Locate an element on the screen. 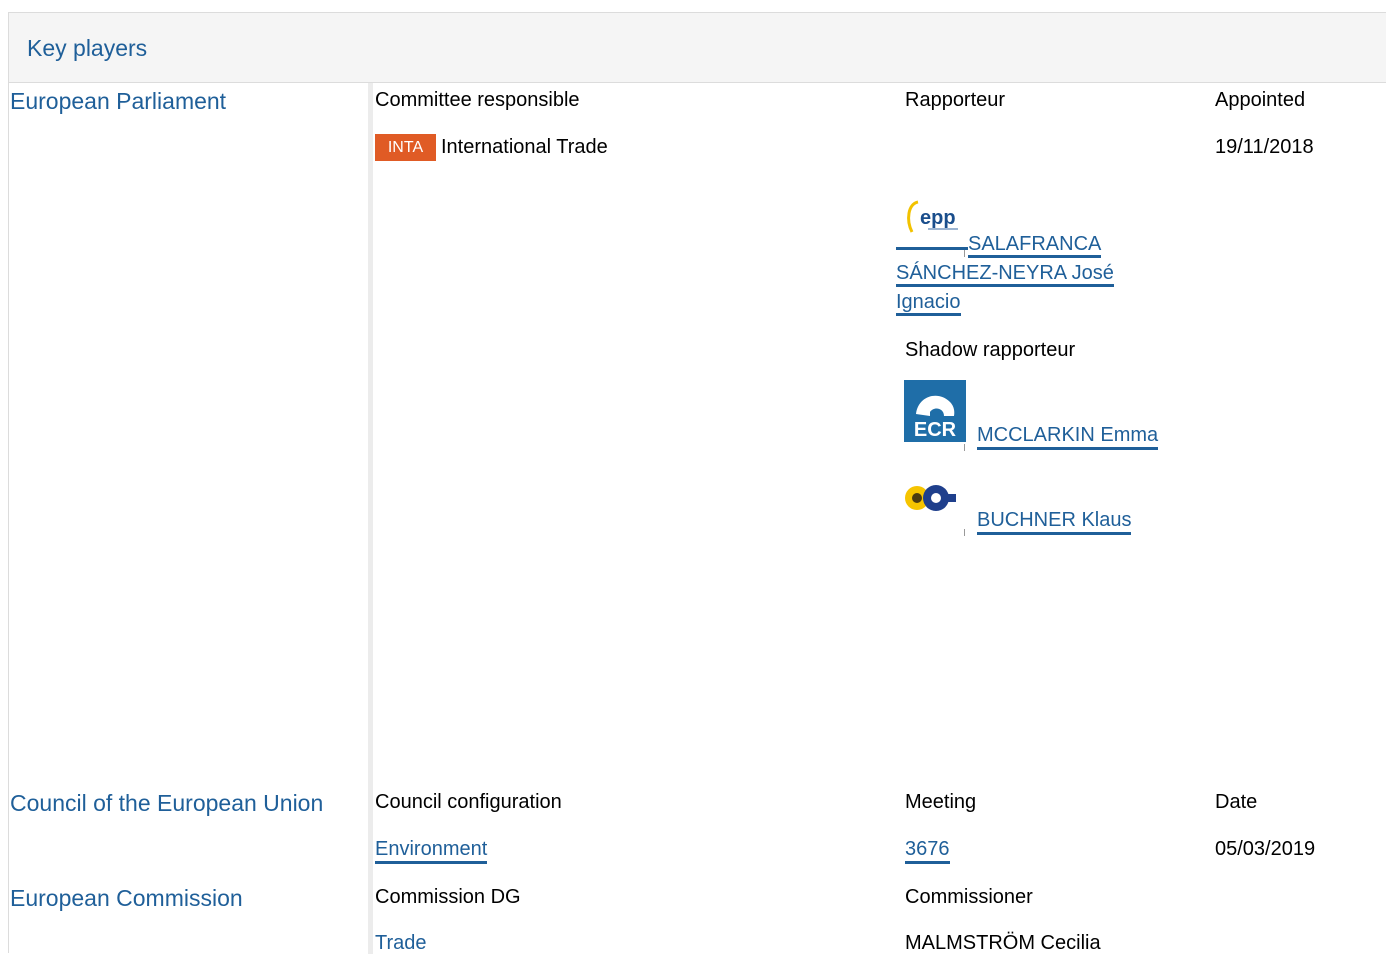 The image size is (1386, 955). appointed-date: 19/11/2018 is located at coordinates (1264, 147).